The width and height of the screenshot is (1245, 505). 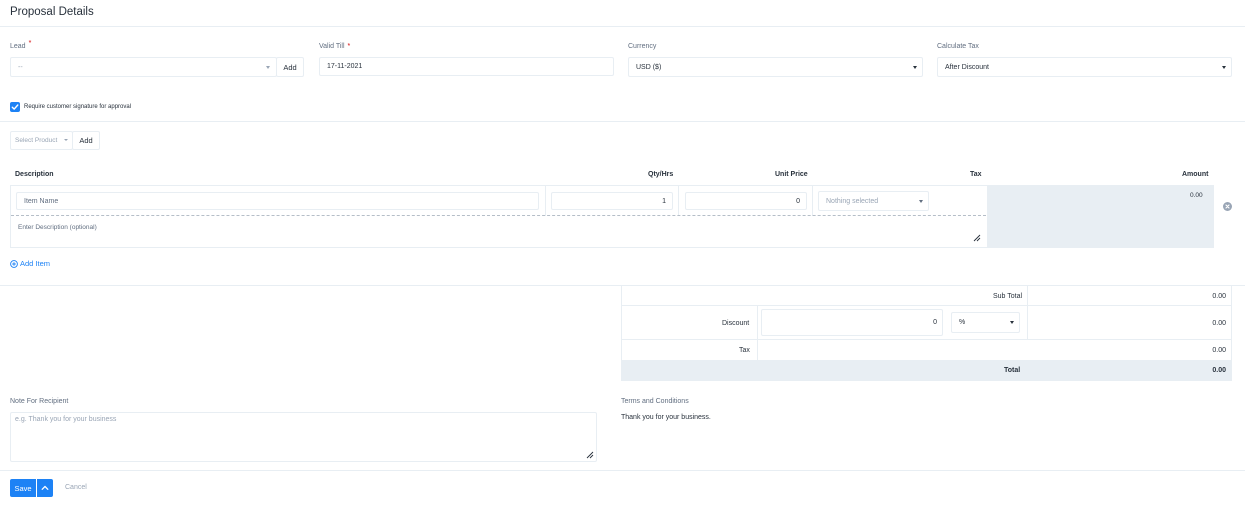 I want to click on check-icon, so click(x=15, y=107).